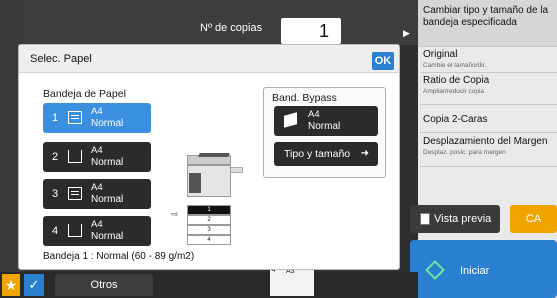 This screenshot has width=557, height=298. Describe the element at coordinates (11, 285) in the screenshot. I see `star-icon: ★` at that location.